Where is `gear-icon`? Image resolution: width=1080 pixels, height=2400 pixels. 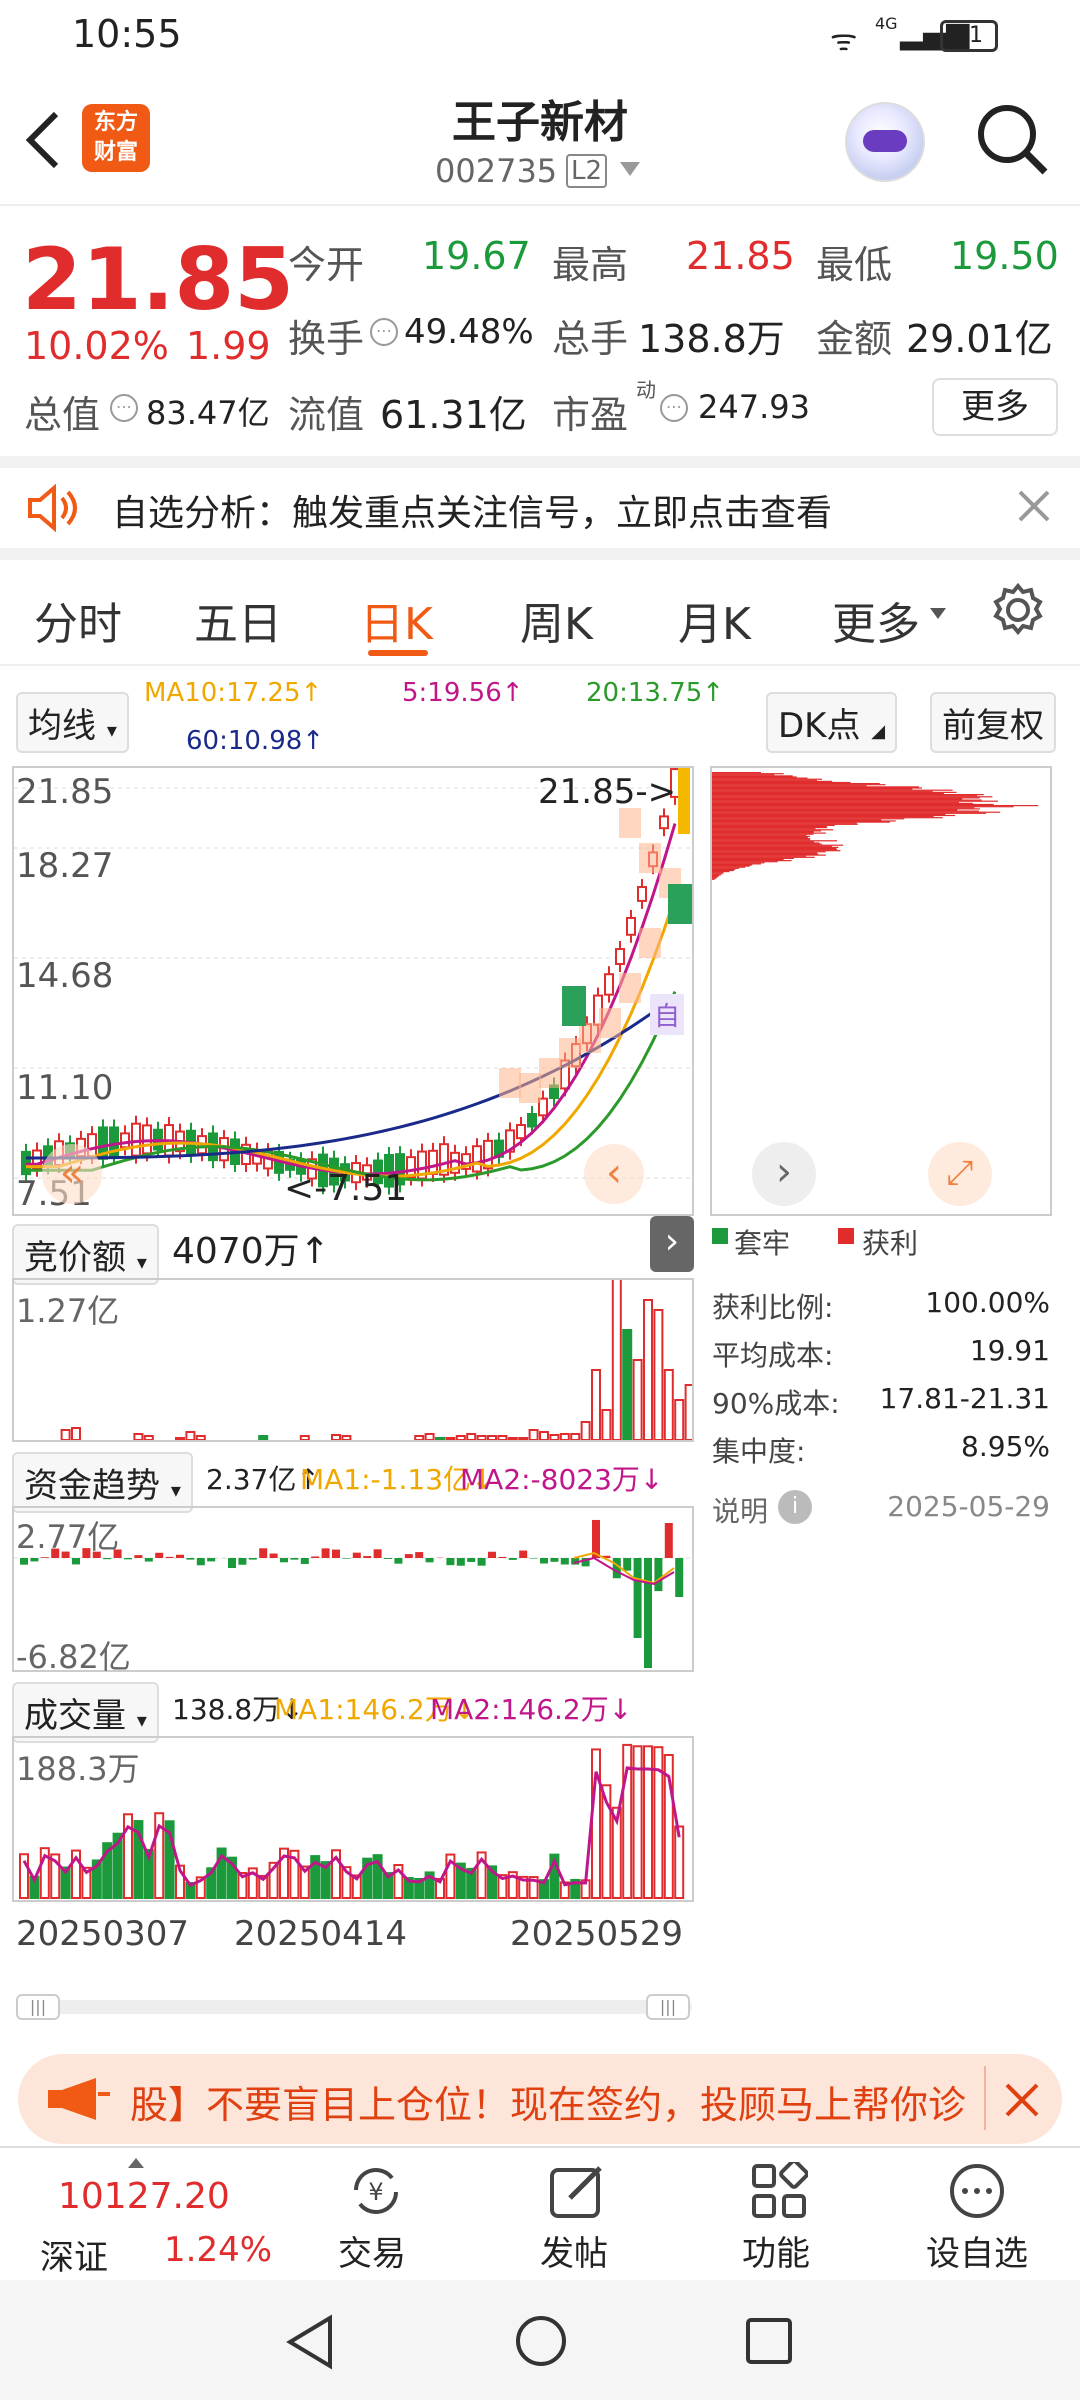
gear-icon is located at coordinates (1018, 610).